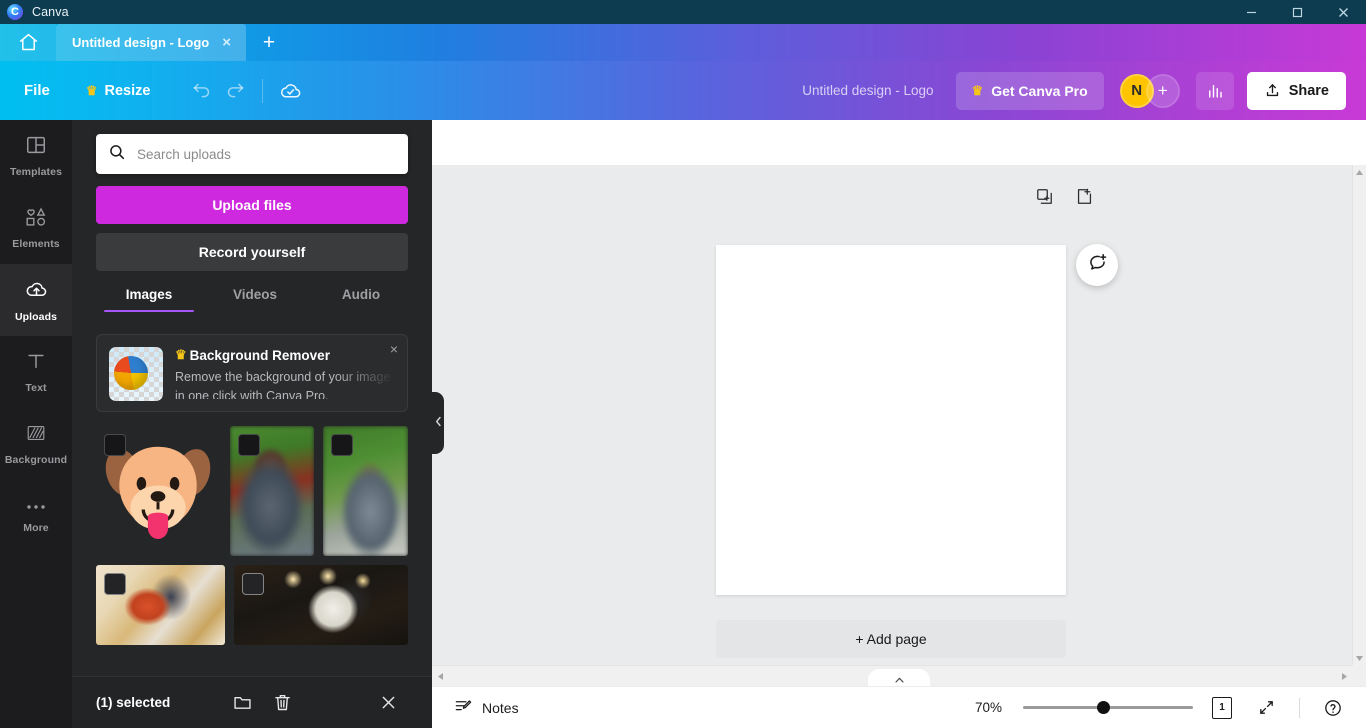 The width and height of the screenshot is (1366, 728). Describe the element at coordinates (36, 372) in the screenshot. I see `sidebar-item-text: Text` at that location.